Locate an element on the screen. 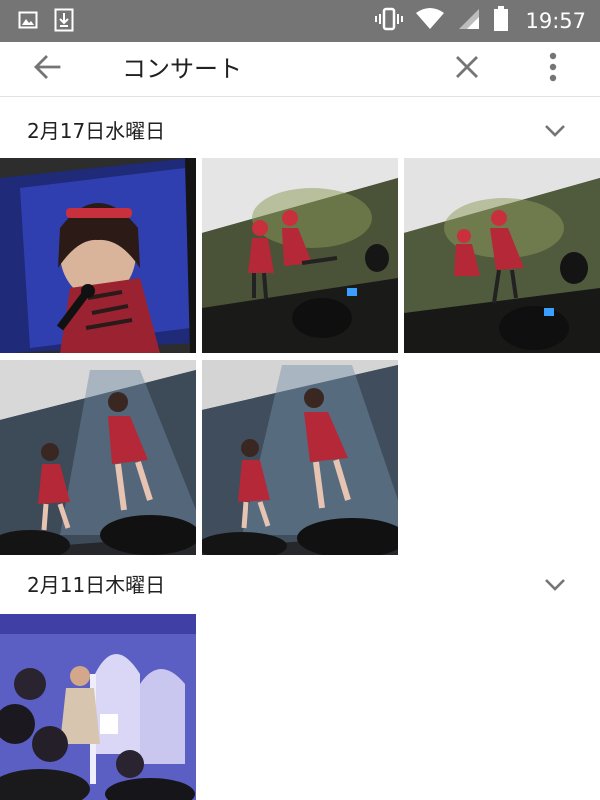 The image size is (600, 800). date-section-title: 2月17日水曜日 is located at coordinates (96, 131).